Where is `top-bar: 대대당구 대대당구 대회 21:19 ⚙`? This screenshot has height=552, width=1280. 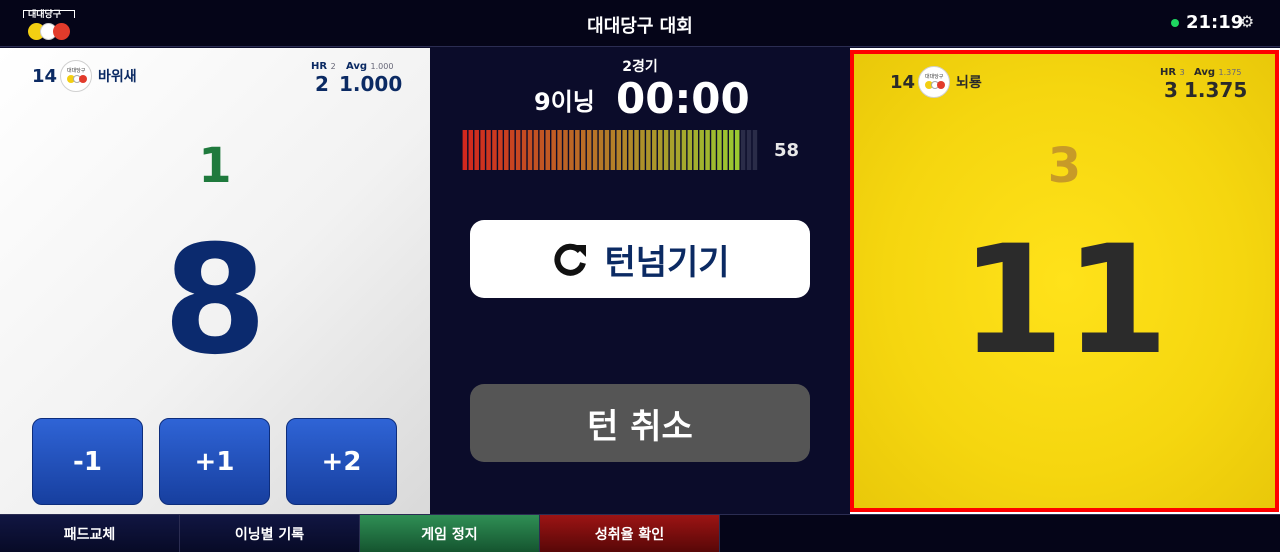
top-bar: 대대당구 대대당구 대회 21:19 ⚙ is located at coordinates (640, 23).